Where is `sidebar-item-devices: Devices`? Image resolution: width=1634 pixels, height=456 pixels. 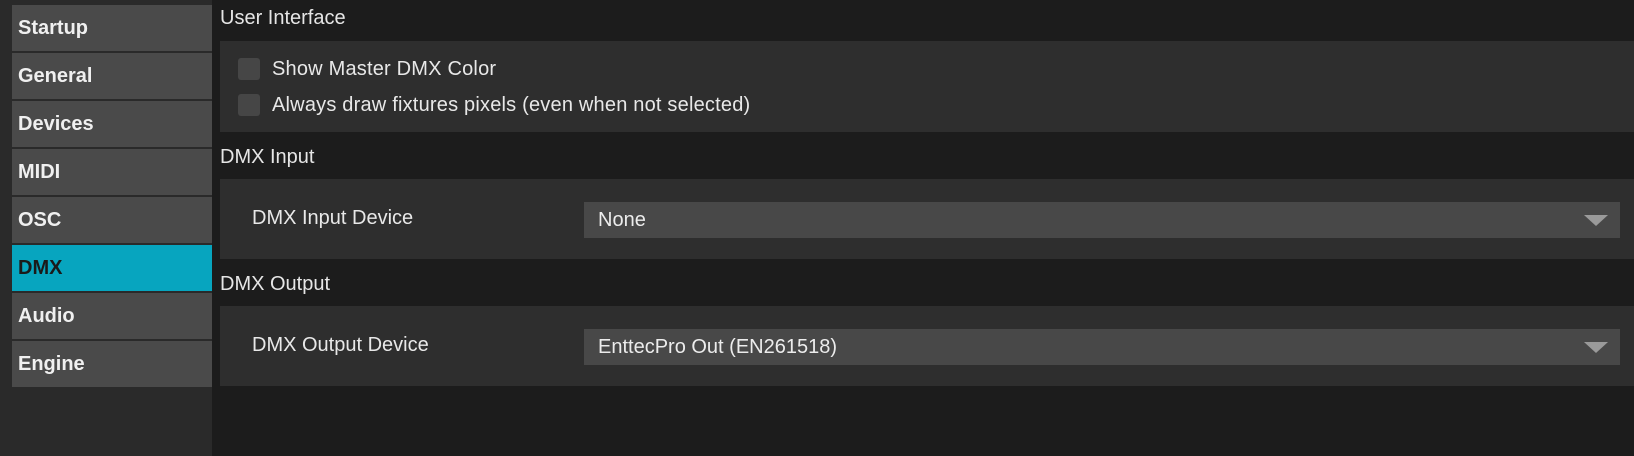
sidebar-item-devices: Devices is located at coordinates (112, 125).